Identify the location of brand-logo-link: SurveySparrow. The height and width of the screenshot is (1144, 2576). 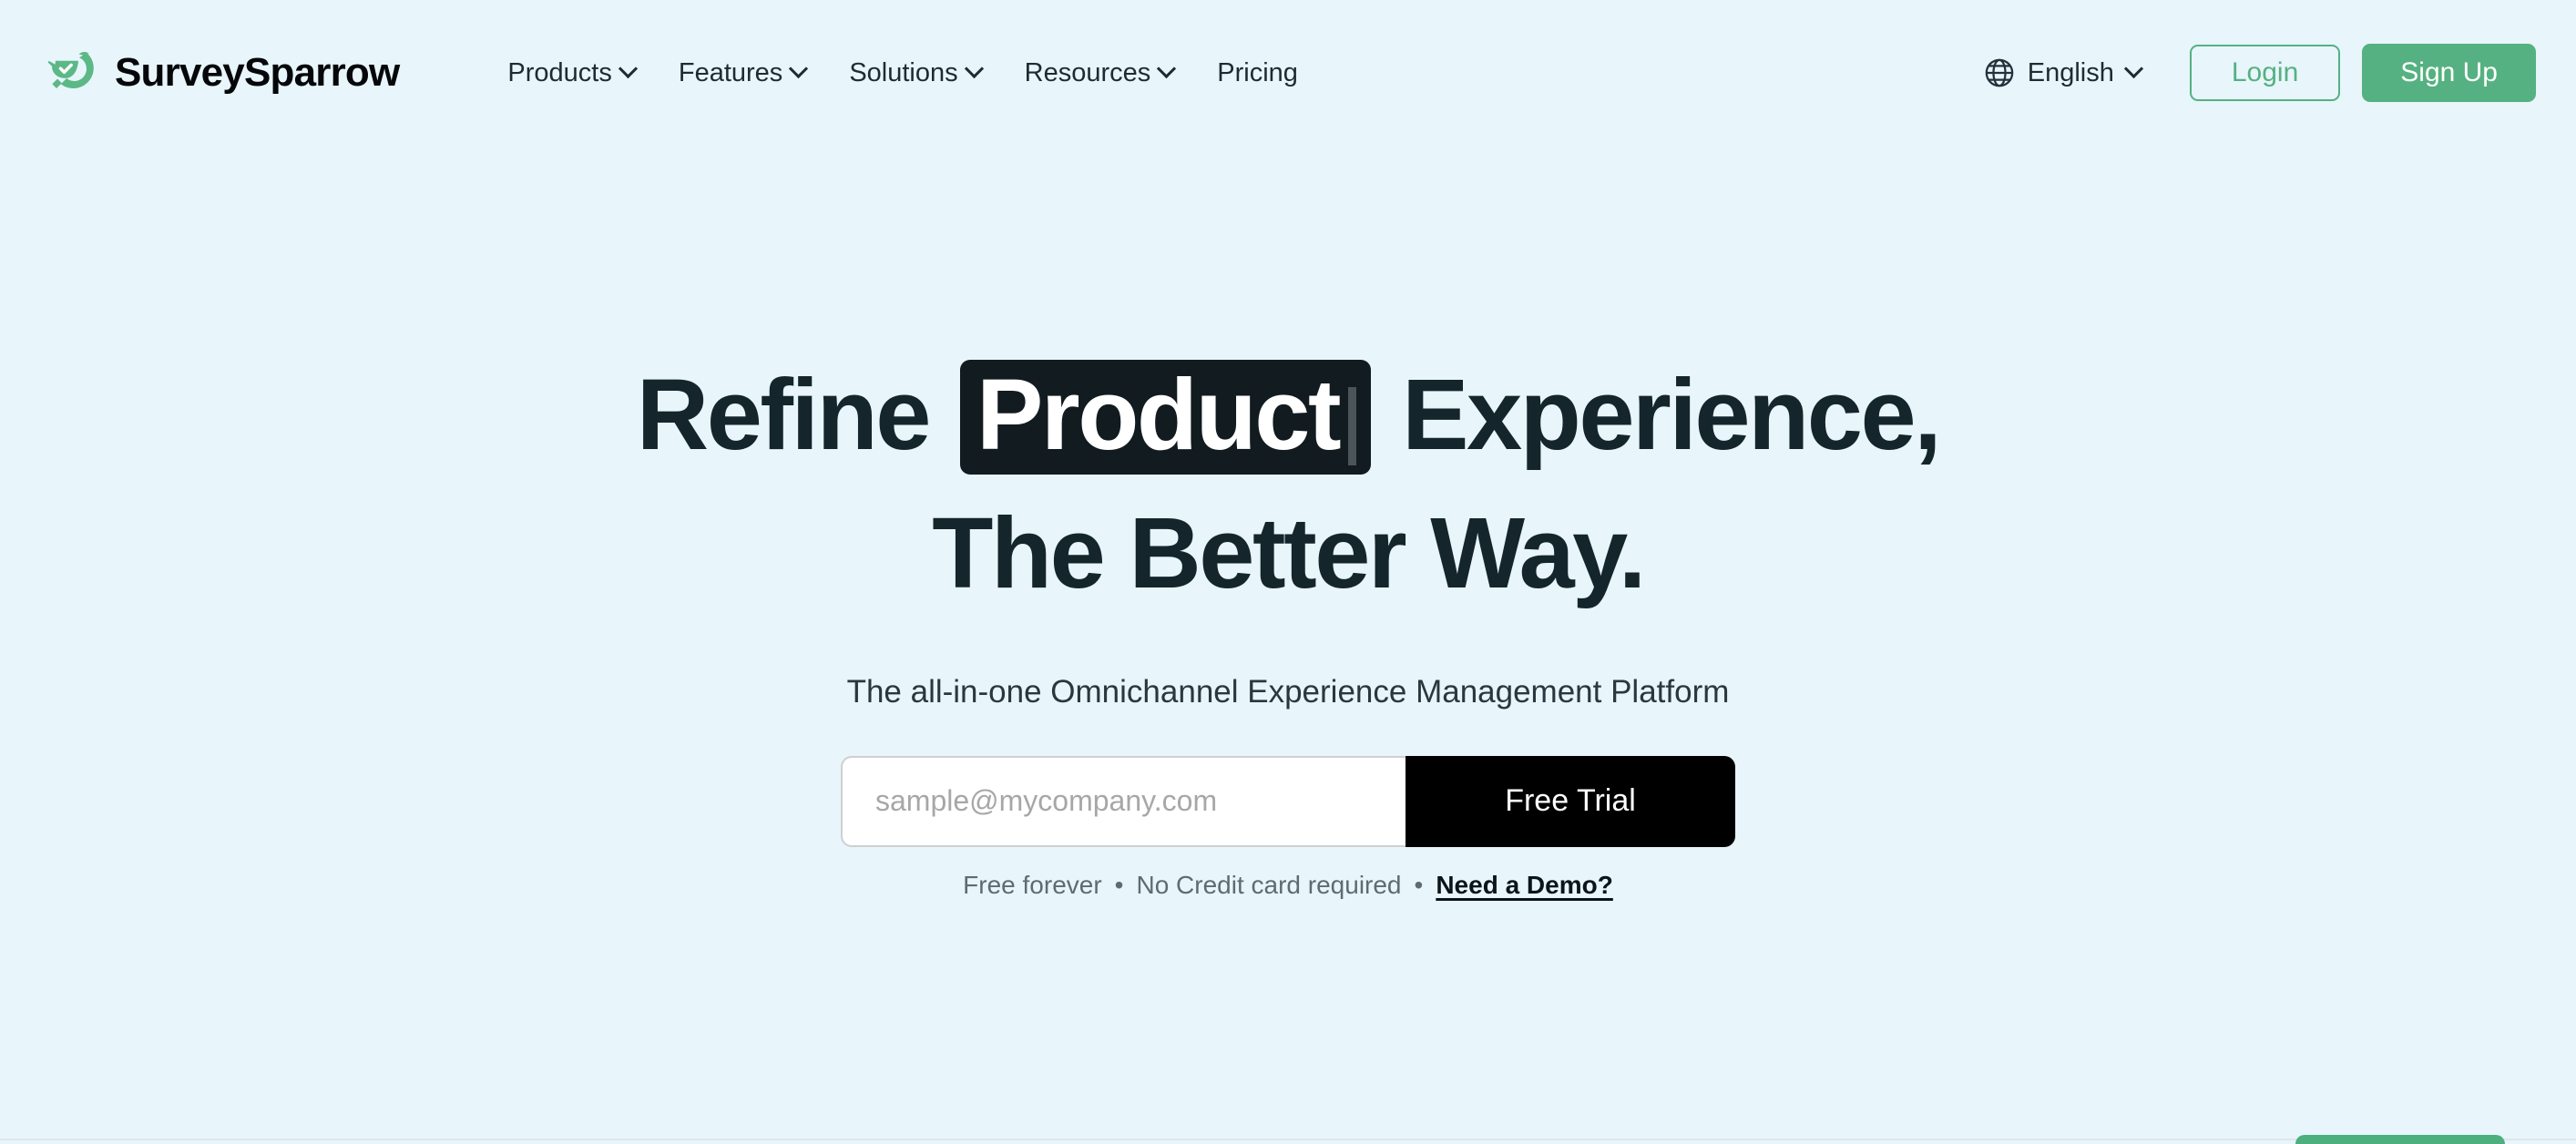
(220, 73).